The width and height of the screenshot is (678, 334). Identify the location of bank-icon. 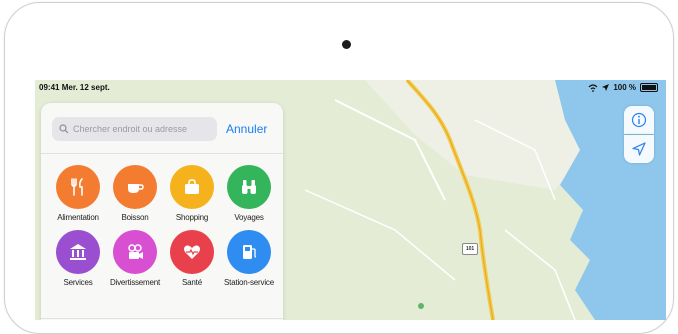
(78, 252).